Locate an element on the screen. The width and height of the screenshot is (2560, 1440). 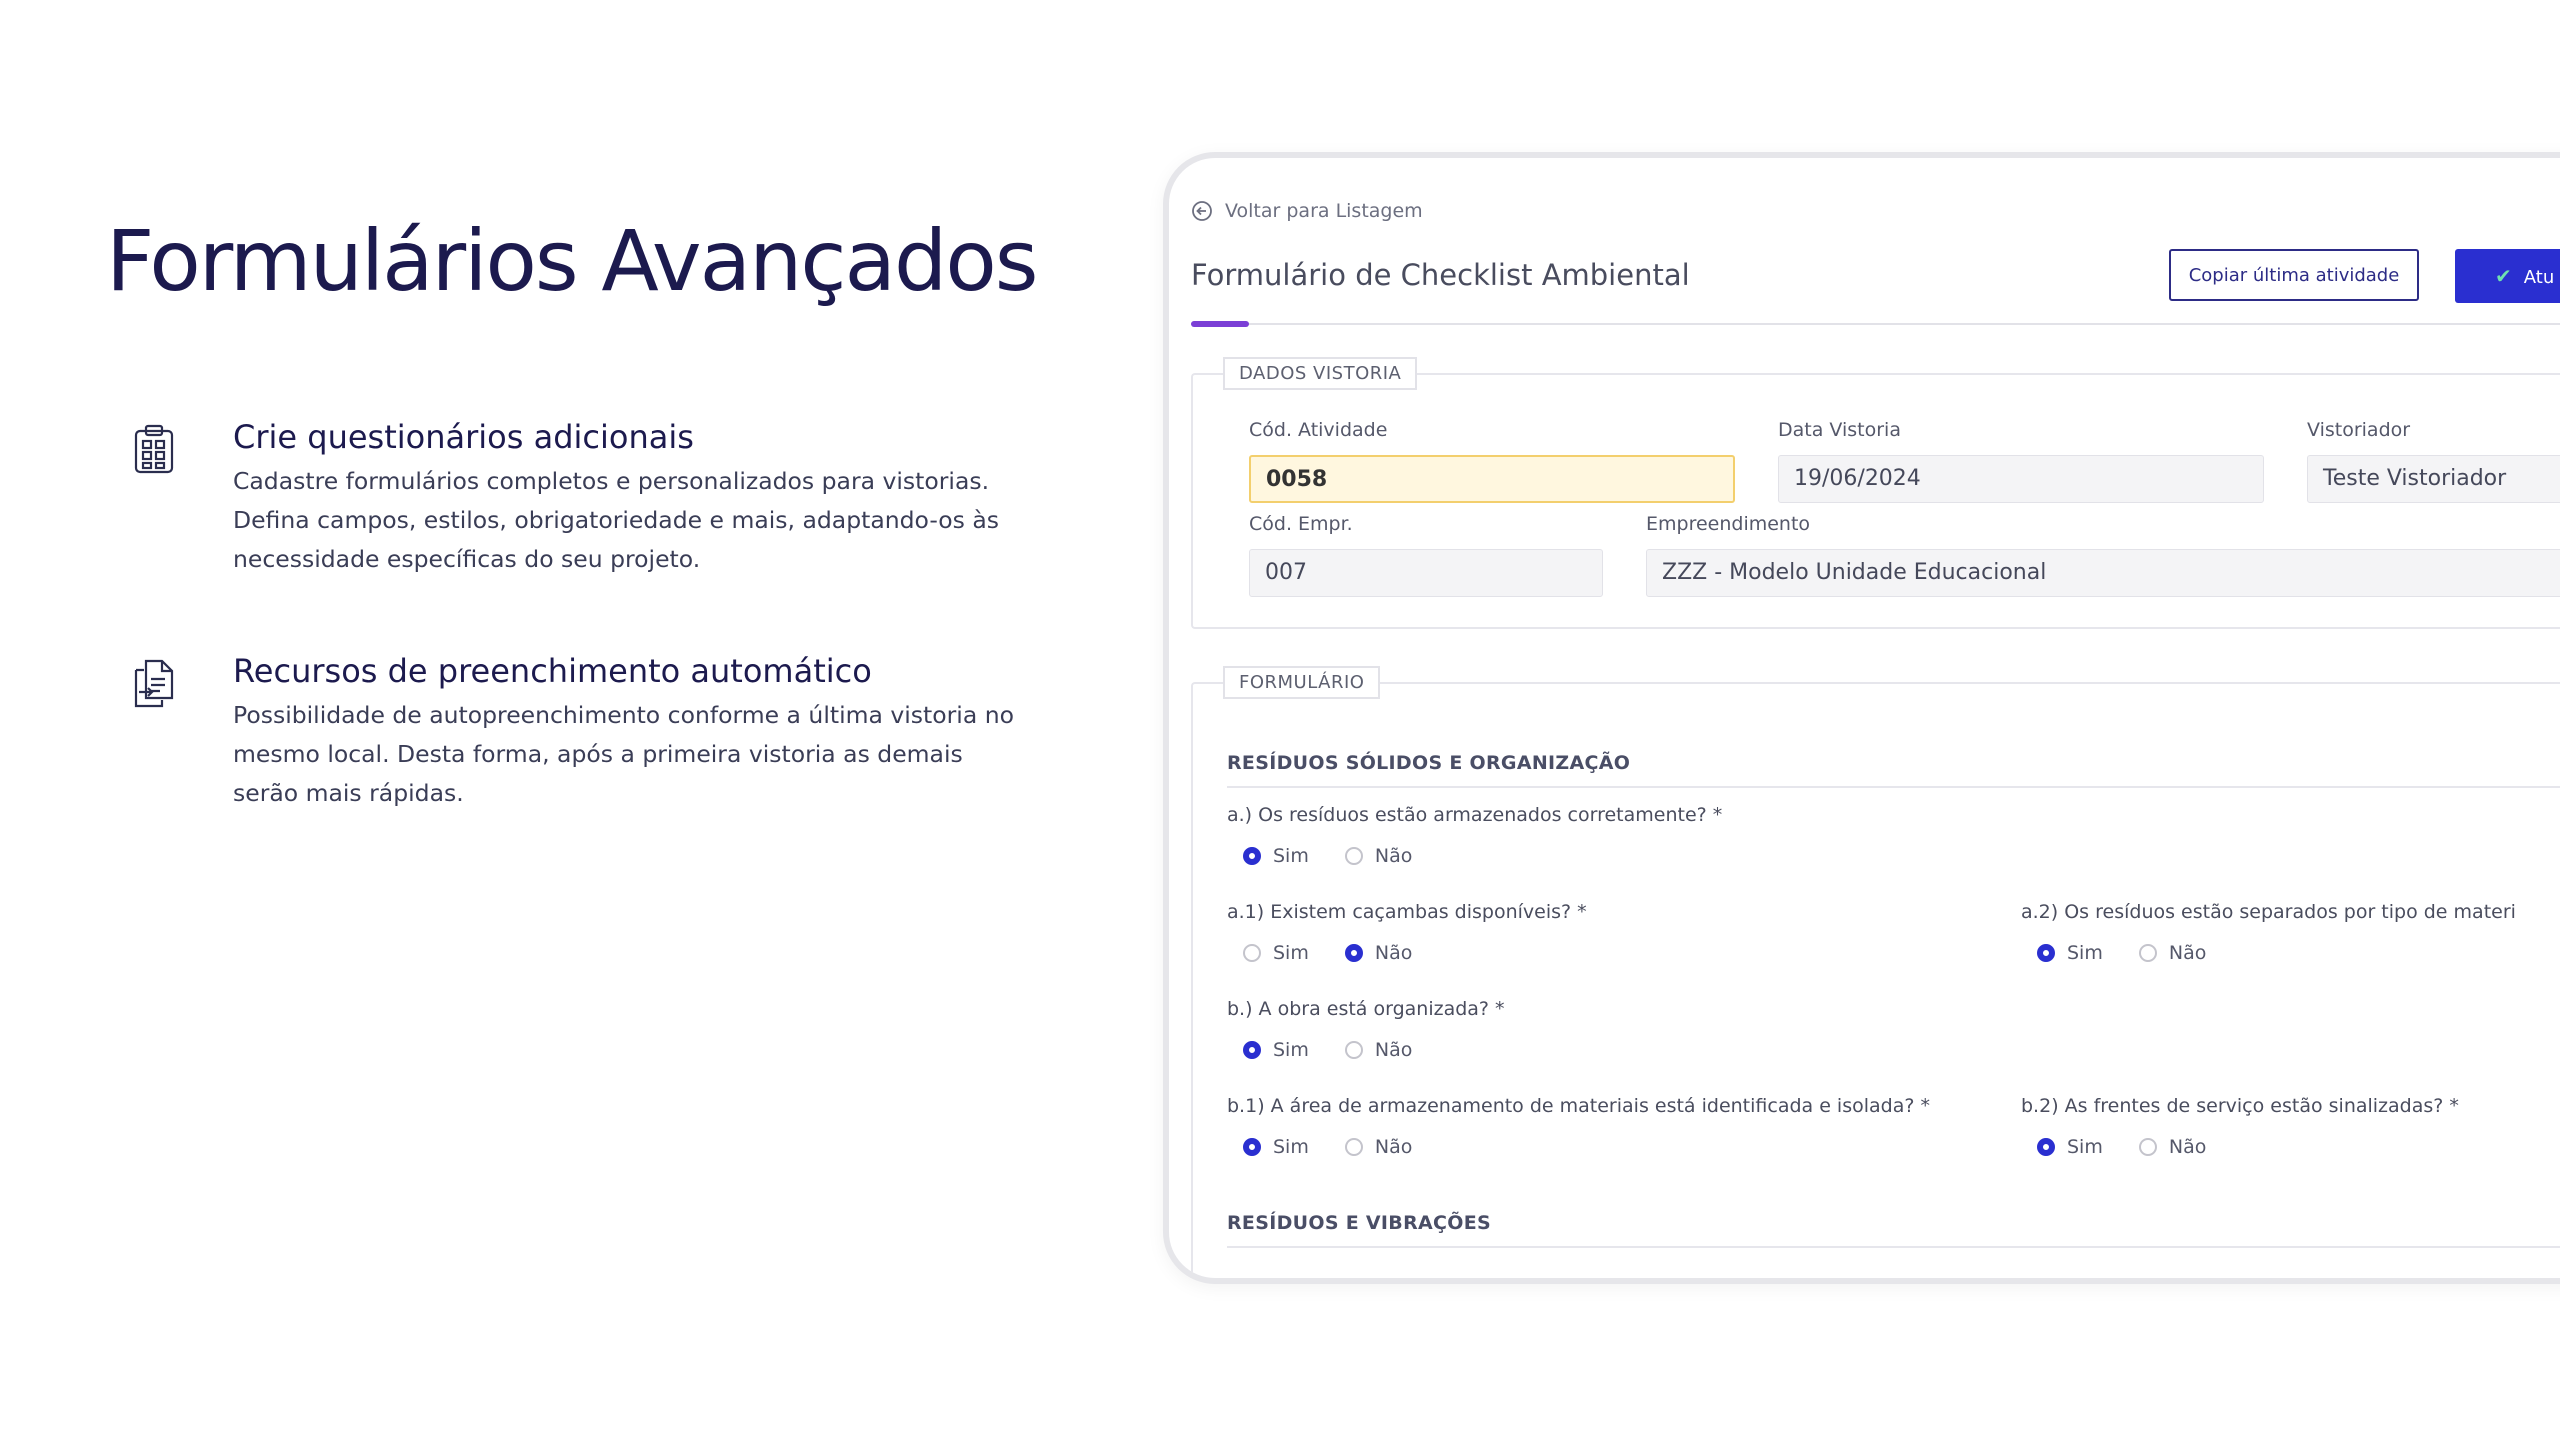
cod-empr-input: 007 is located at coordinates (1426, 573).